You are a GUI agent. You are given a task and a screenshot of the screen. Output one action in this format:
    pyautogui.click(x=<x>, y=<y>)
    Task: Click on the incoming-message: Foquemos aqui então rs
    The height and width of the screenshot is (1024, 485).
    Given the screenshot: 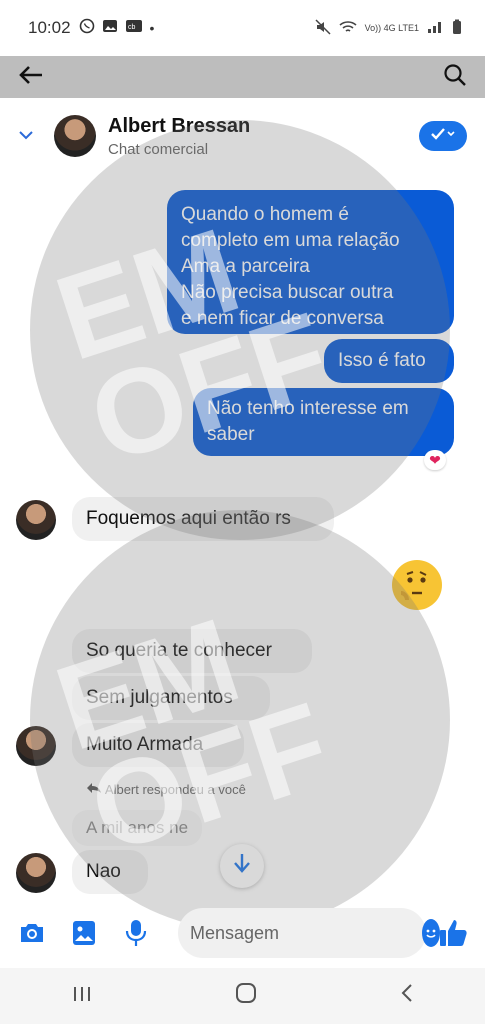 What is the action you would take?
    pyautogui.click(x=203, y=519)
    